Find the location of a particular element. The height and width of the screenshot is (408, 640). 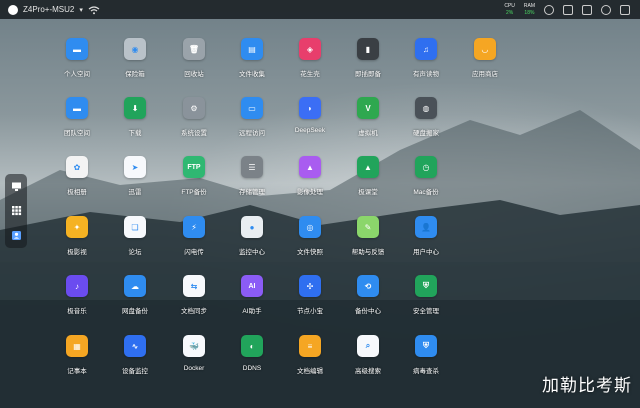

app-tile: ⇆ 文档同步 is located at coordinates (194, 300).